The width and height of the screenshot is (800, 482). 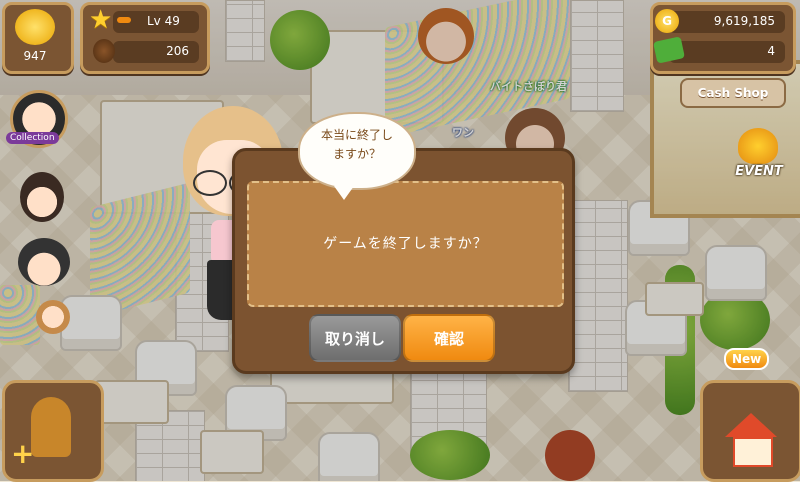 I want to click on level-label: Lv 49, so click(x=163, y=21).